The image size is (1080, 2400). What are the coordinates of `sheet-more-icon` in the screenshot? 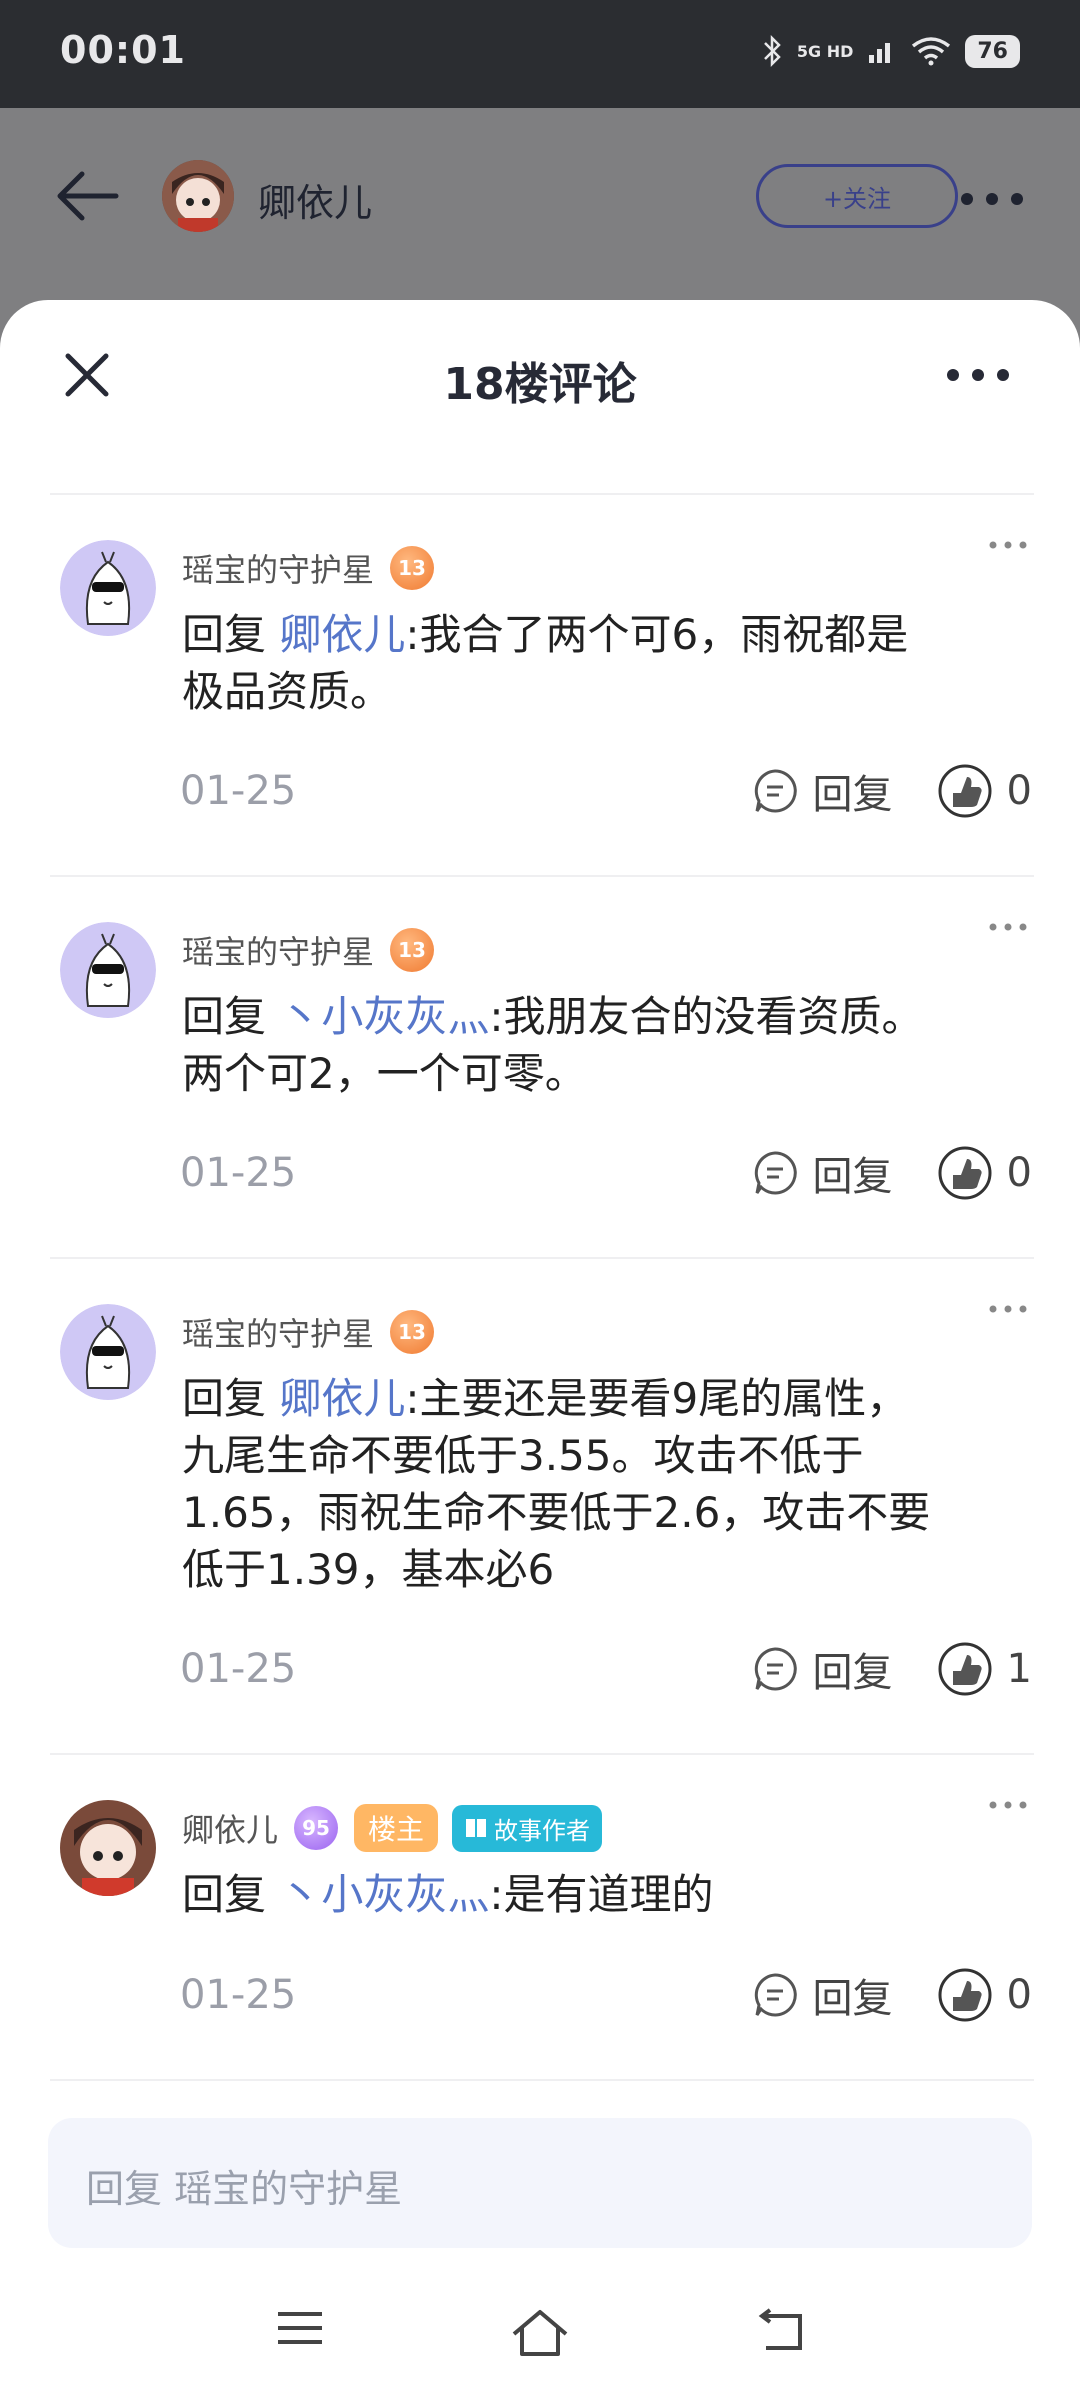 It's located at (978, 375).